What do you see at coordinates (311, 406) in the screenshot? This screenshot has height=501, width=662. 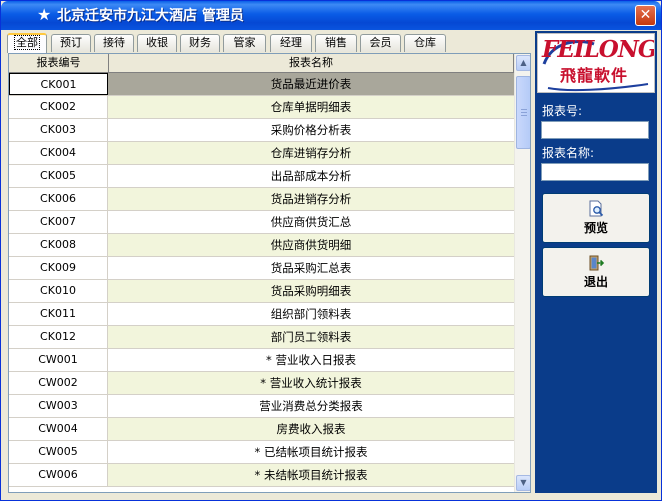 I see `report-name-cell: 营业消费总分类报表` at bounding box center [311, 406].